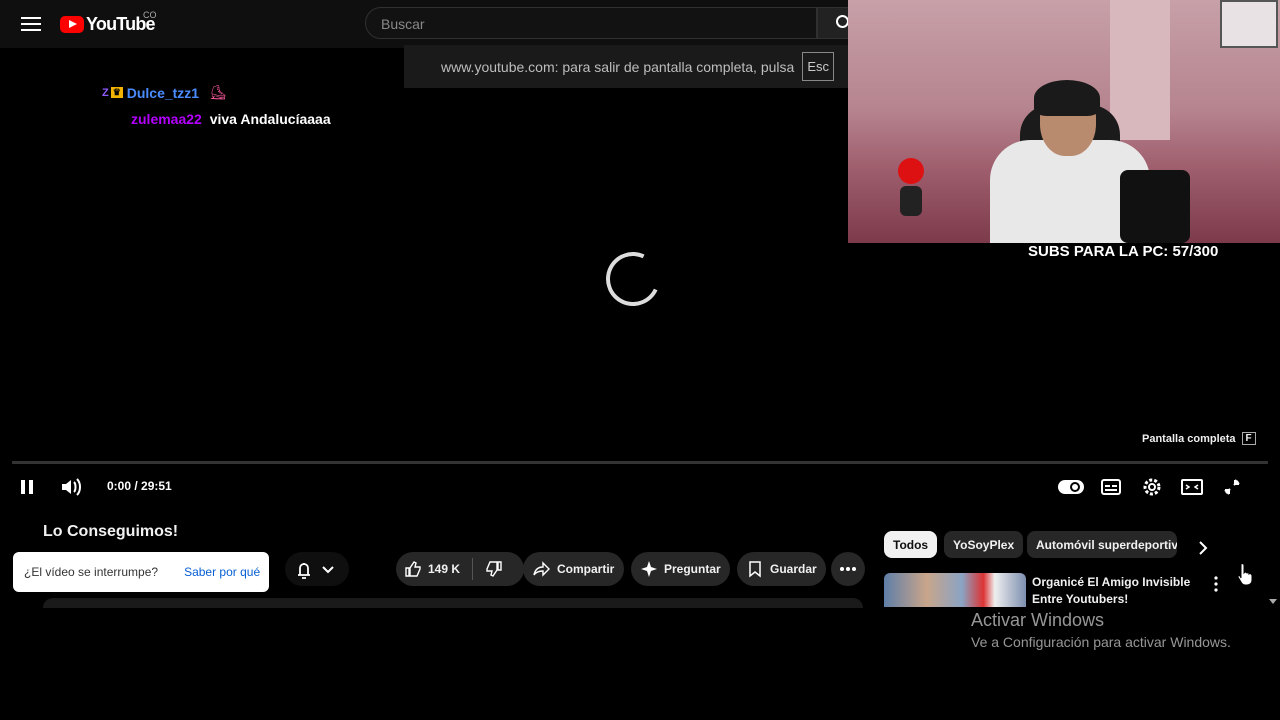 This screenshot has height=720, width=1280. What do you see at coordinates (1038, 620) in the screenshot?
I see `activate-windows-title: Activar Windows` at bounding box center [1038, 620].